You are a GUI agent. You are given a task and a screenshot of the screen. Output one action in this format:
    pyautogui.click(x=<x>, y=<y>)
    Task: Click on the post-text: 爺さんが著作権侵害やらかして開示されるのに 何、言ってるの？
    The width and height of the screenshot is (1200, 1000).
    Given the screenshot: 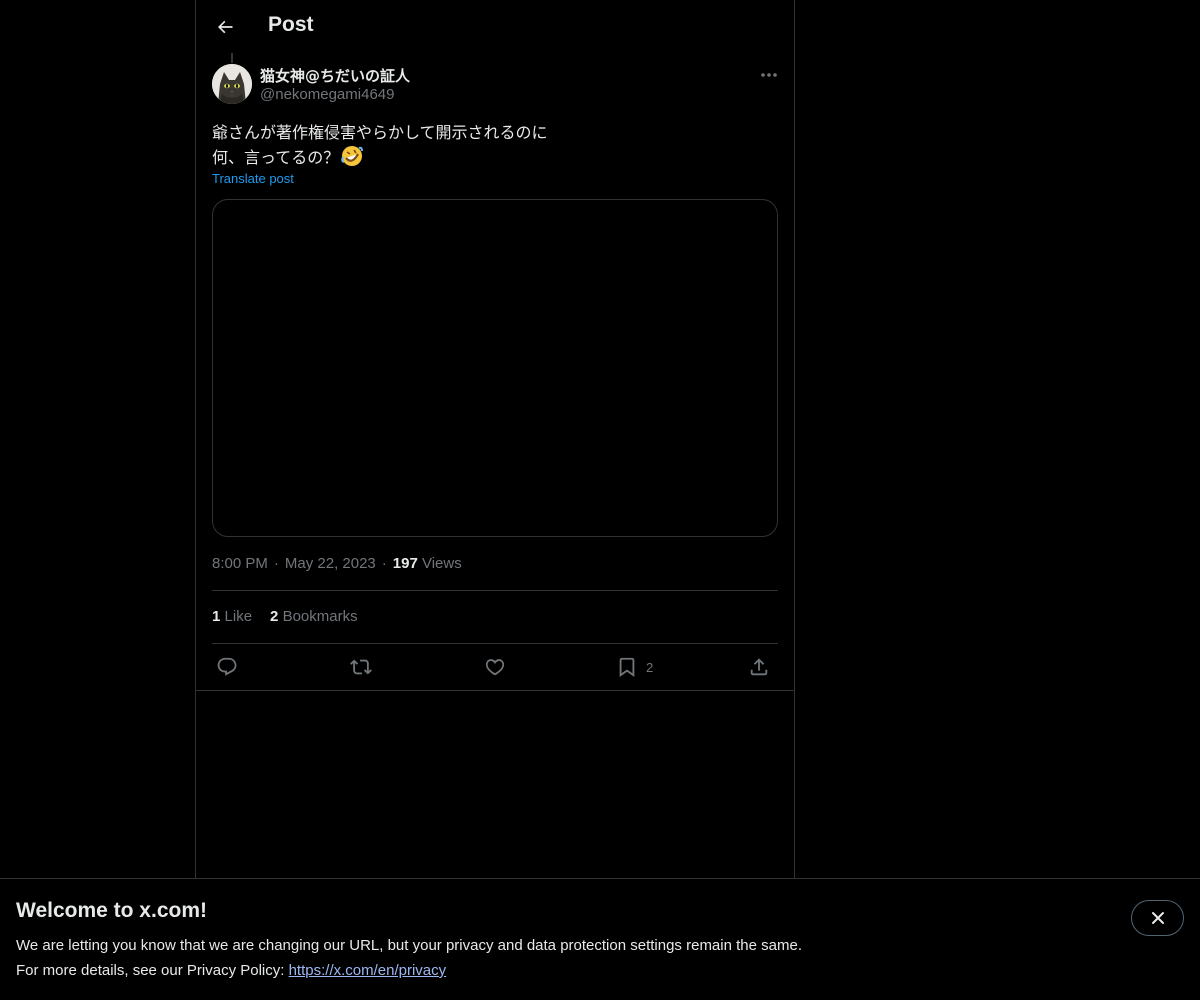 What is the action you would take?
    pyautogui.click(x=495, y=147)
    